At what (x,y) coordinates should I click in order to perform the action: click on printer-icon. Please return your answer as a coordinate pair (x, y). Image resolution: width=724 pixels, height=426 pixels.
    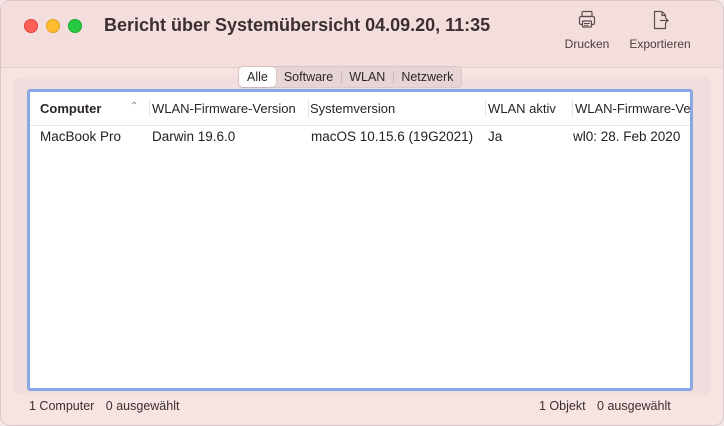
    Looking at the image, I should click on (587, 19).